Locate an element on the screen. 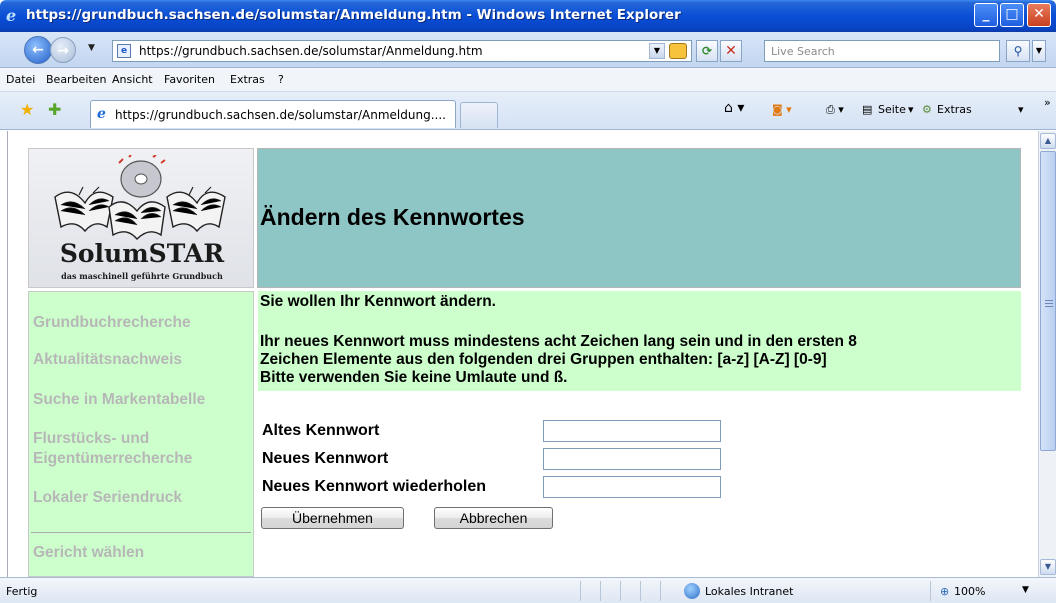 Image resolution: width=1056 pixels, height=603 pixels. gear-icon: ⚙ is located at coordinates (927, 109).